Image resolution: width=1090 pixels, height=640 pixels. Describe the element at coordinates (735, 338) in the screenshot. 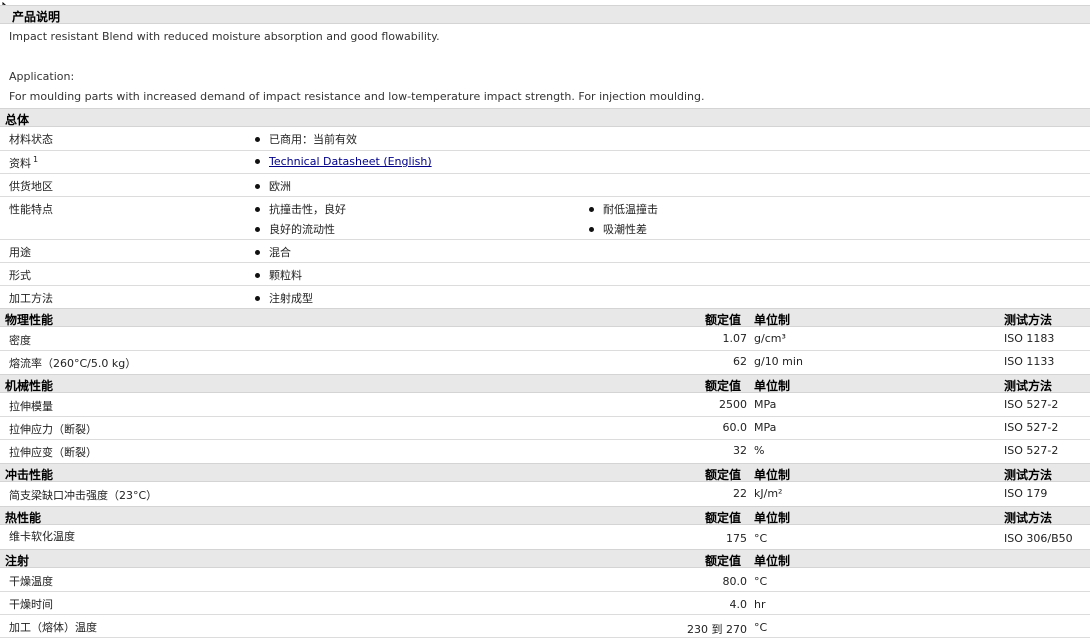

I see `row-value: 1.07` at that location.